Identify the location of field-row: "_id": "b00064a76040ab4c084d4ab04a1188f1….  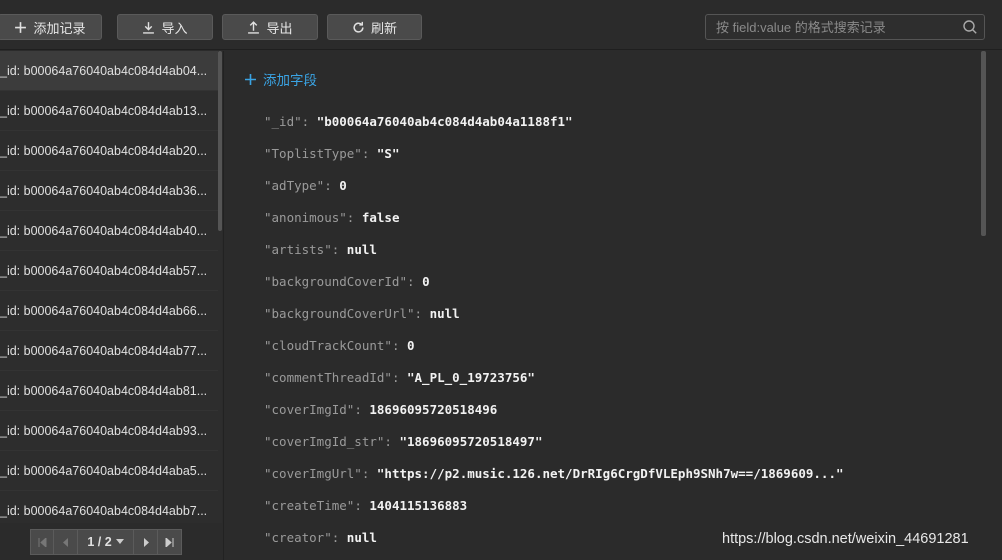
(554, 122).